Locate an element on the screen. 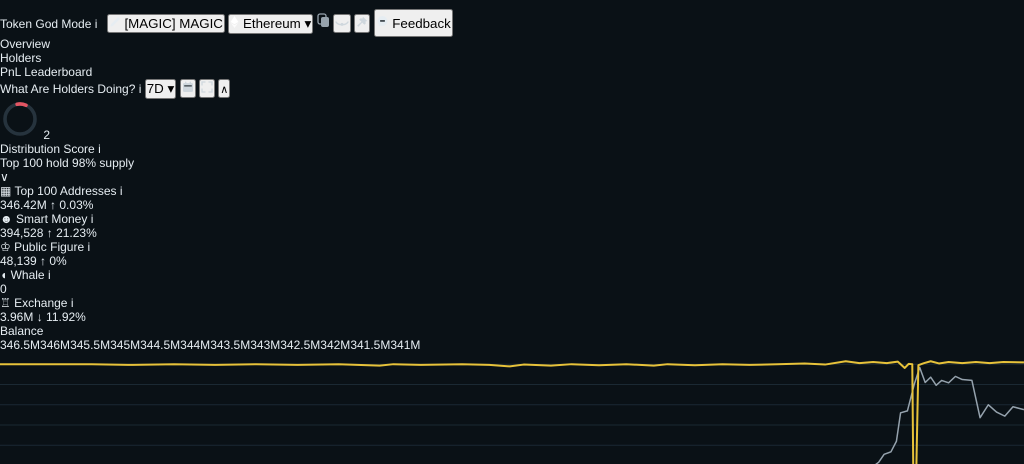 The width and height of the screenshot is (1024, 464). card-delta: ↑ 0% is located at coordinates (53, 261).